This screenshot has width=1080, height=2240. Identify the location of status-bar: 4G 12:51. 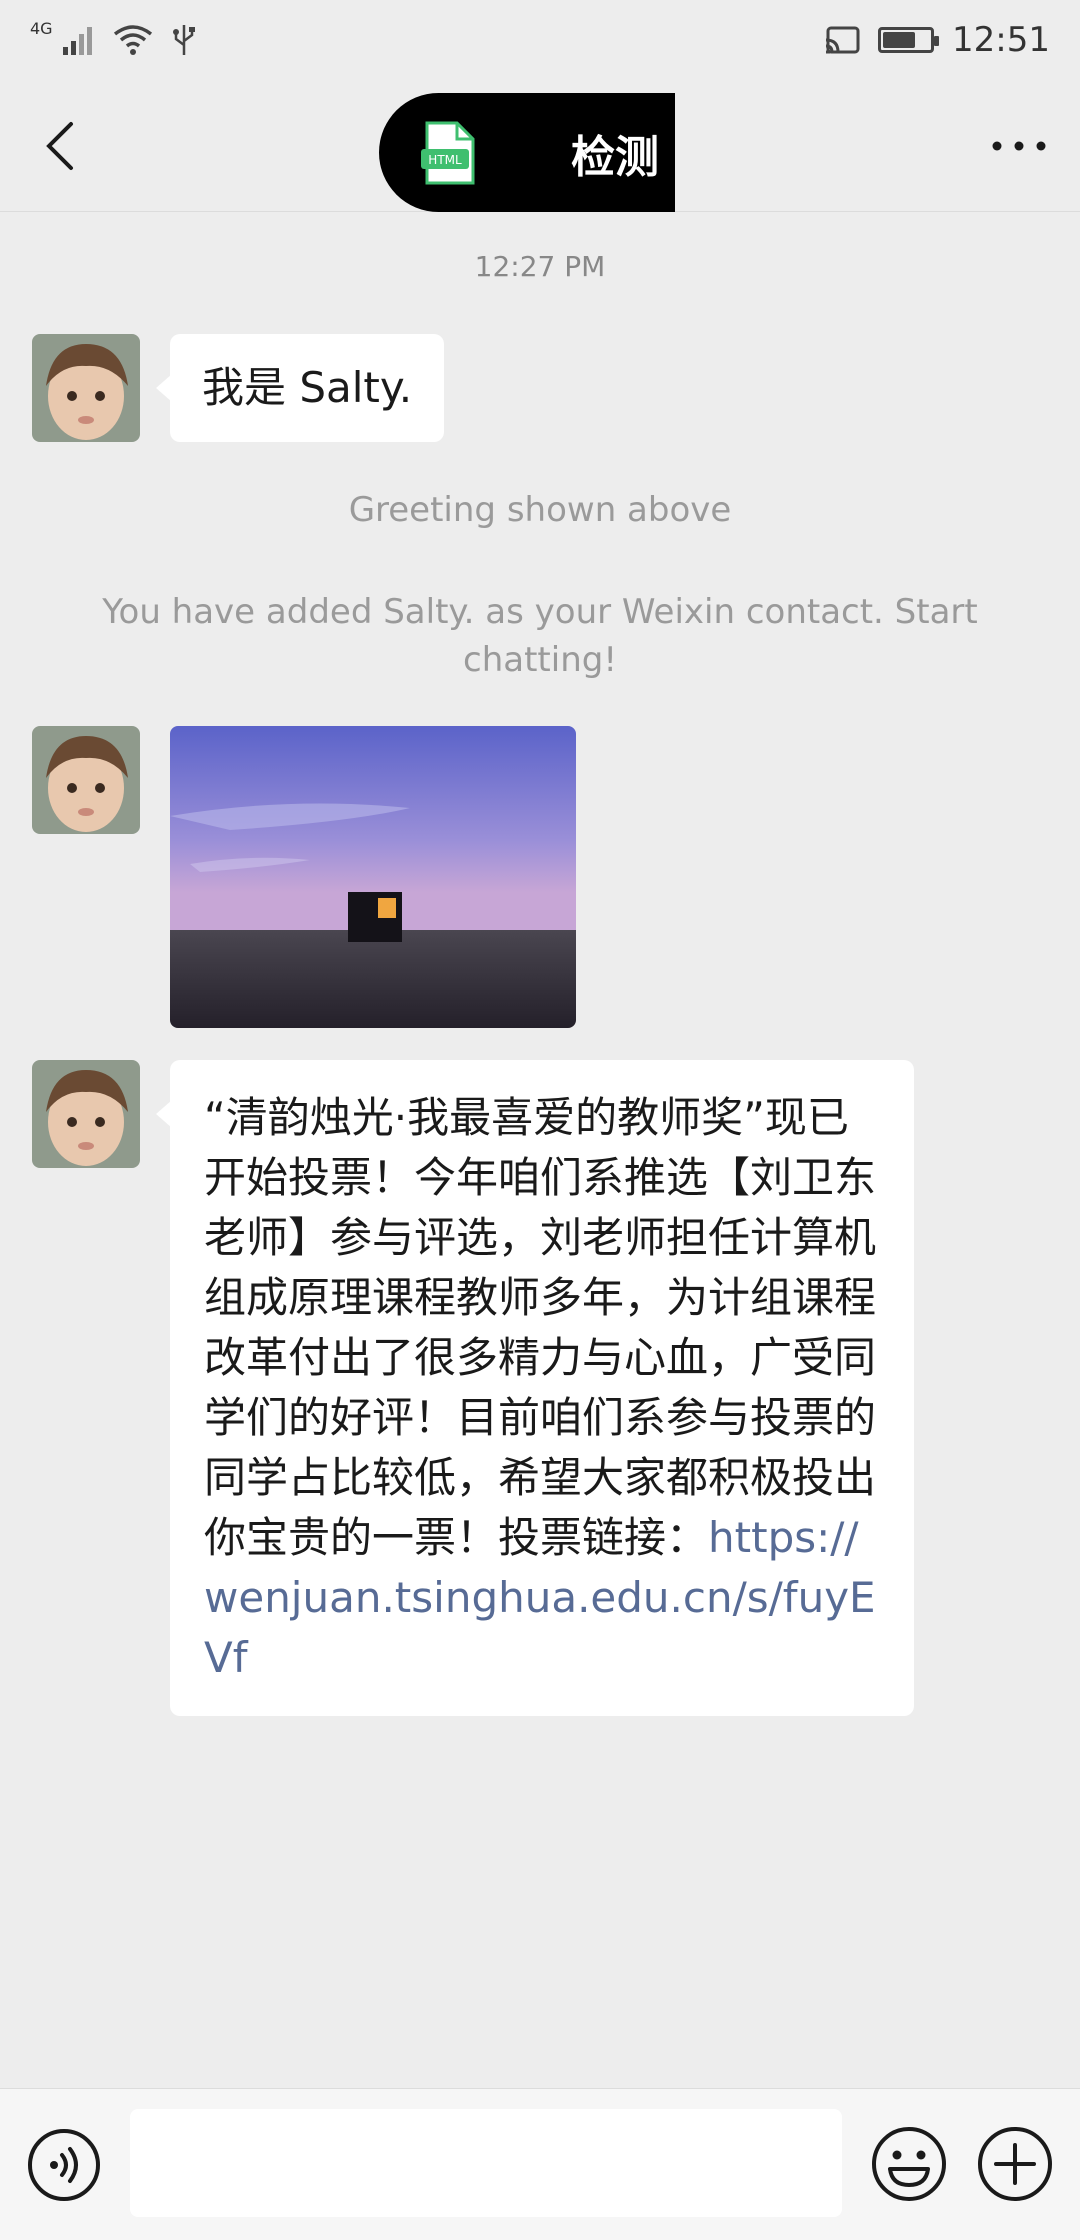
(540, 40).